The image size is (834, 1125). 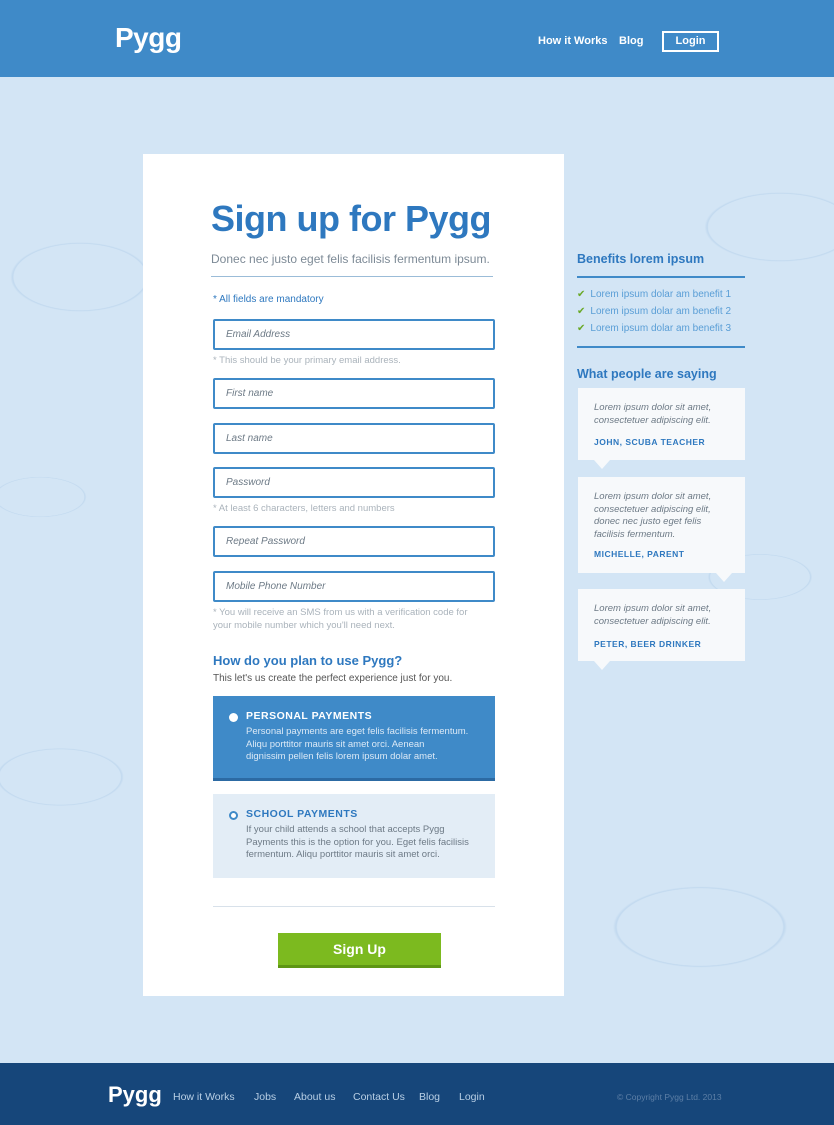 What do you see at coordinates (354, 482) in the screenshot?
I see `password-field` at bounding box center [354, 482].